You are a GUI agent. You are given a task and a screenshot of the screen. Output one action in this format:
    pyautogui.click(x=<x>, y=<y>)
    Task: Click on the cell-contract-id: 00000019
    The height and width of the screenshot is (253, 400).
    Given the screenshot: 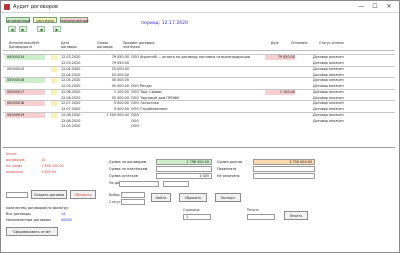 What is the action you would take?
    pyautogui.click(x=25, y=115)
    